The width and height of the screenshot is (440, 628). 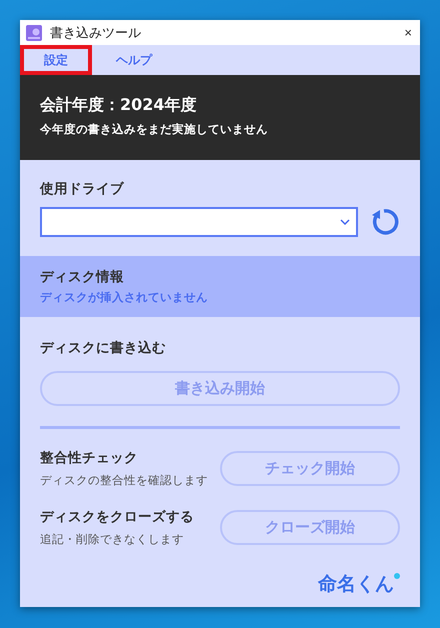 What do you see at coordinates (199, 222) in the screenshot?
I see `drive-dropdown` at bounding box center [199, 222].